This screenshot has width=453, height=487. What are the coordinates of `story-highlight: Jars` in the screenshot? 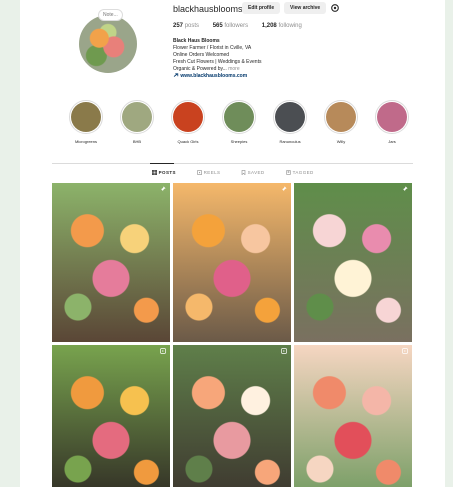 It's located at (392, 122).